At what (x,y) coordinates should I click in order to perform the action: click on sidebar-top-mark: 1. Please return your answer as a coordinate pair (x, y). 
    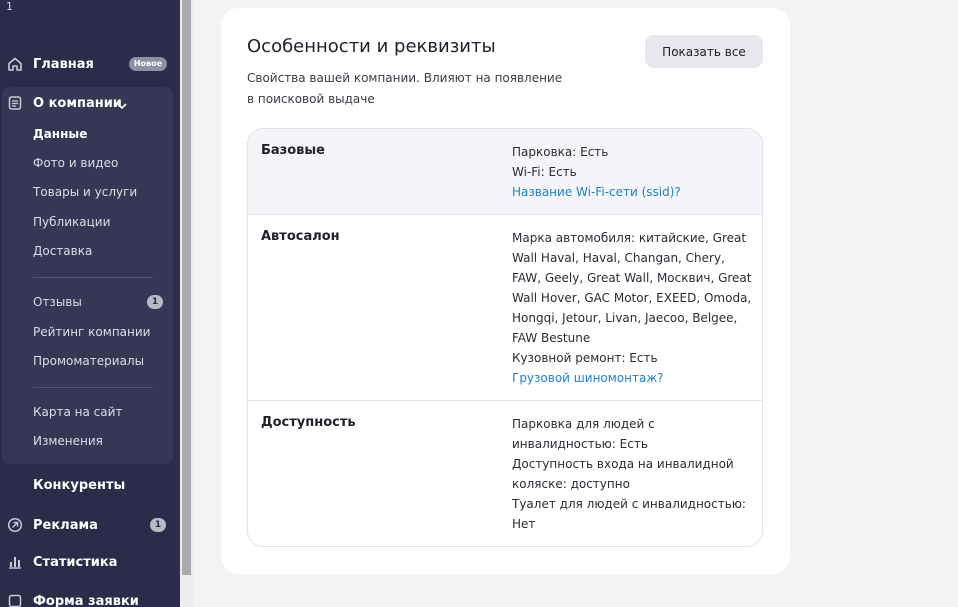
    Looking at the image, I should click on (9, 6).